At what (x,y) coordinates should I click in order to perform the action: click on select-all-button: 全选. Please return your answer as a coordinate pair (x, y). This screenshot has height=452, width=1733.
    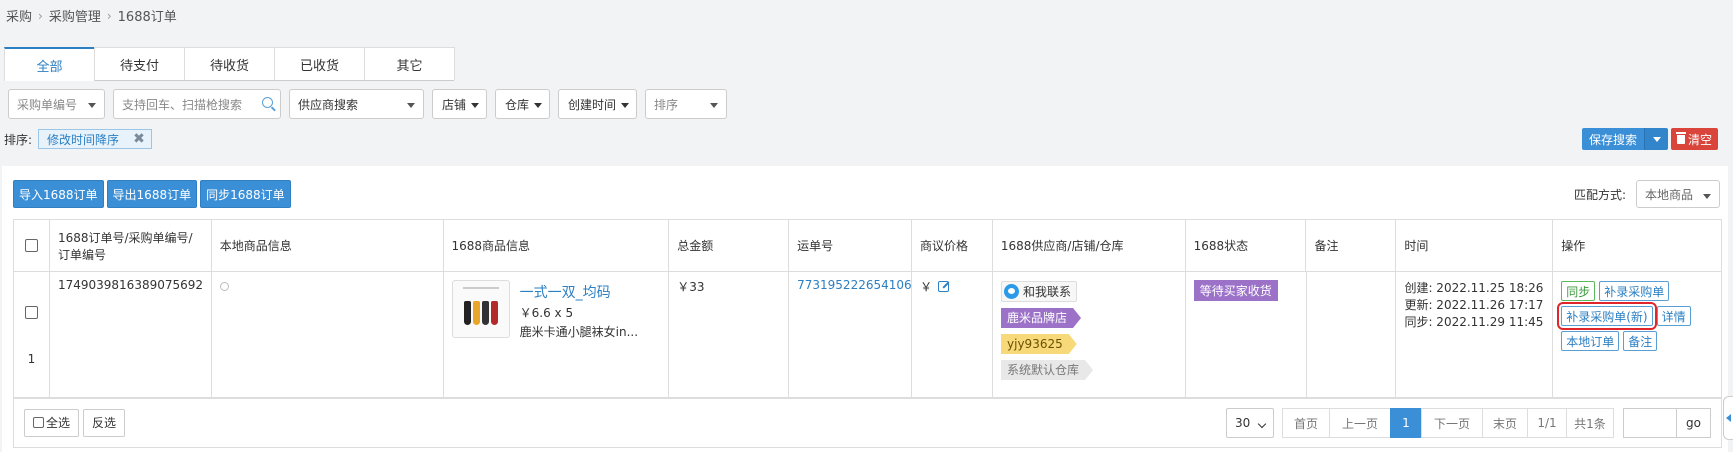
    Looking at the image, I should click on (52, 422).